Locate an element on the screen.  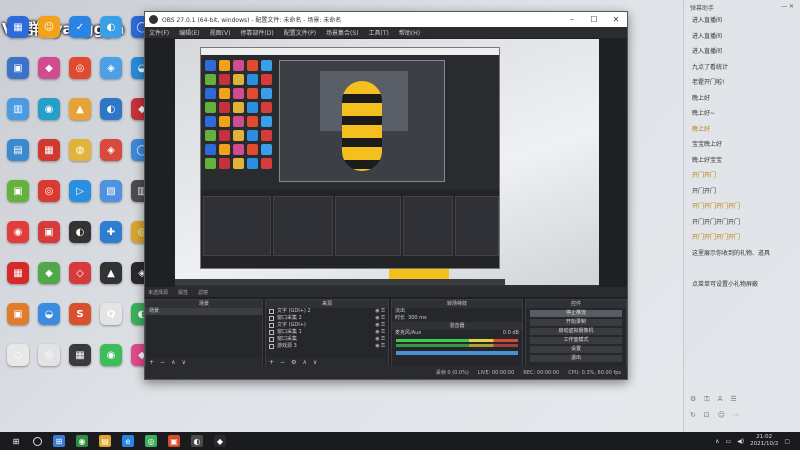
refresh-icon: ↻ is located at coordinates (693, 415).